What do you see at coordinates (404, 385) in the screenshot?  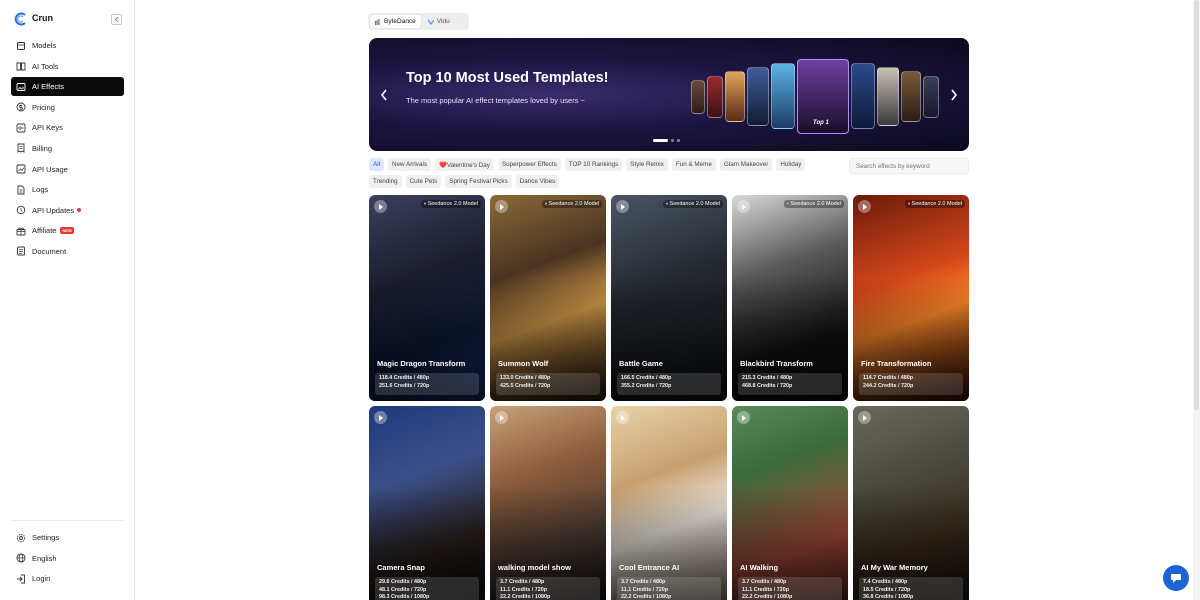 I see `price-line: 251.6 Credits / 720p` at bounding box center [404, 385].